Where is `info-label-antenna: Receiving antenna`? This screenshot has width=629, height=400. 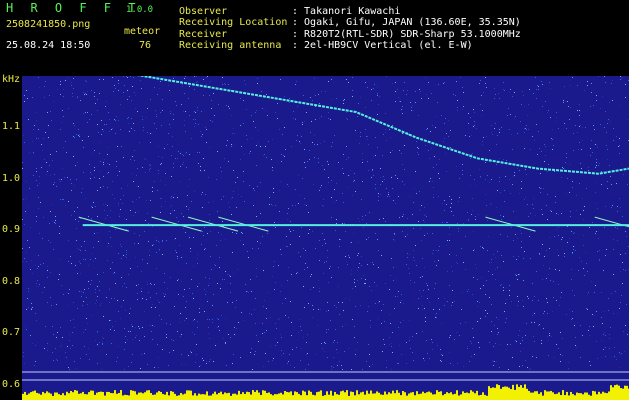 info-label-antenna: Receiving antenna is located at coordinates (230, 45).